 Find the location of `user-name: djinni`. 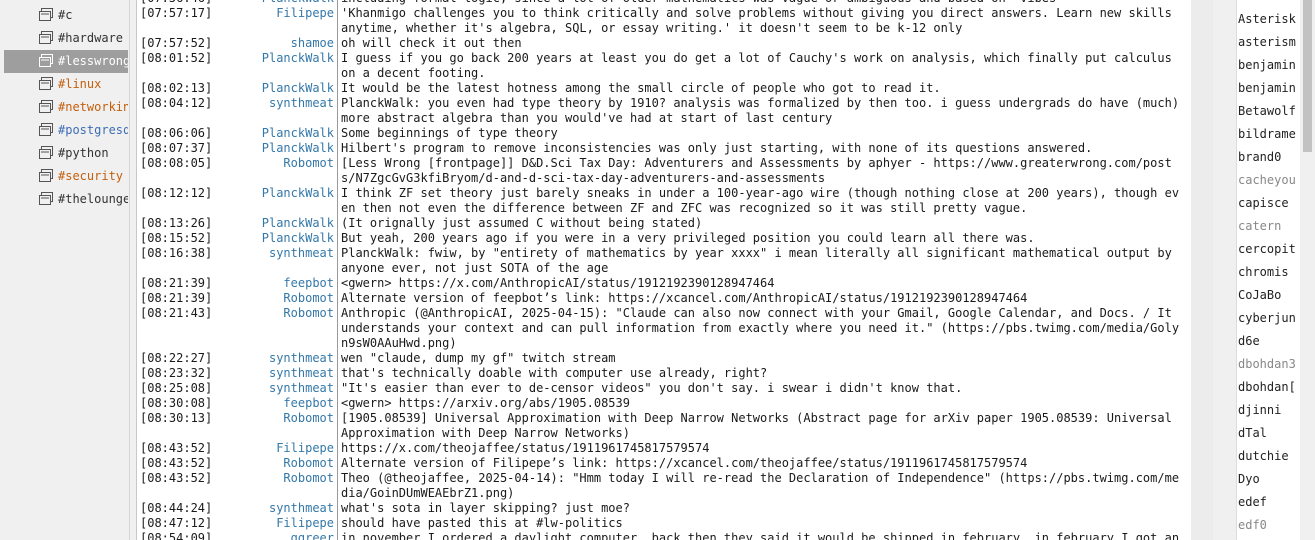

user-name: djinni is located at coordinates (1260, 410).